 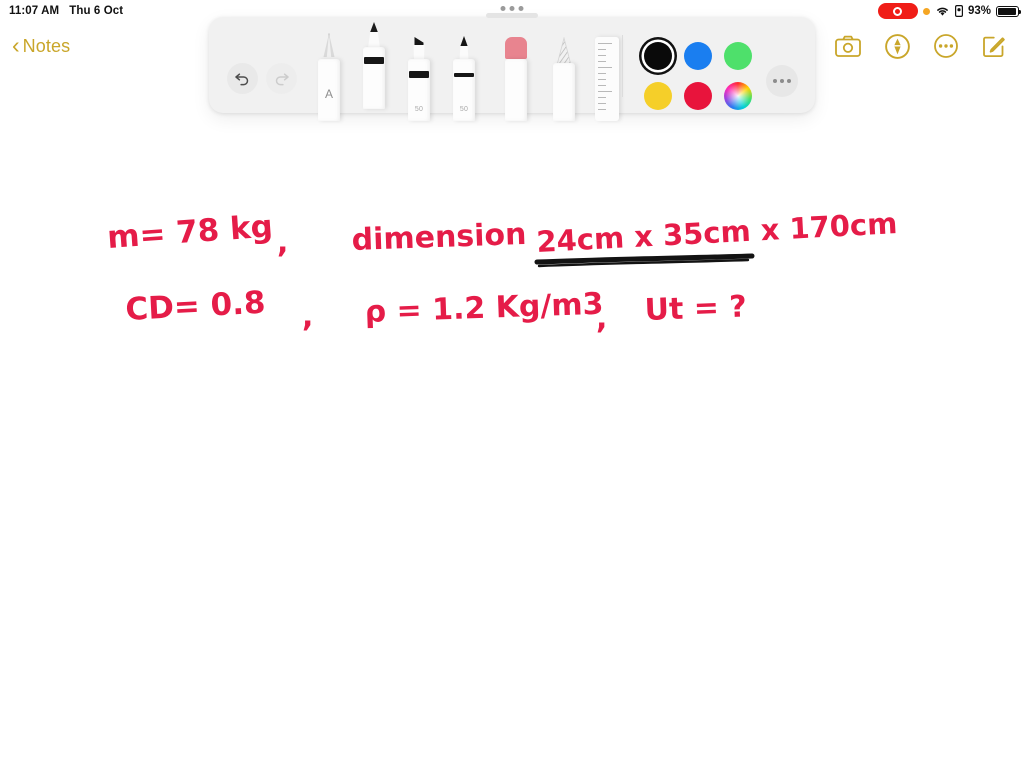 What do you see at coordinates (196, 306) in the screenshot?
I see `ink-drag-coefficient: CD= 0.8` at bounding box center [196, 306].